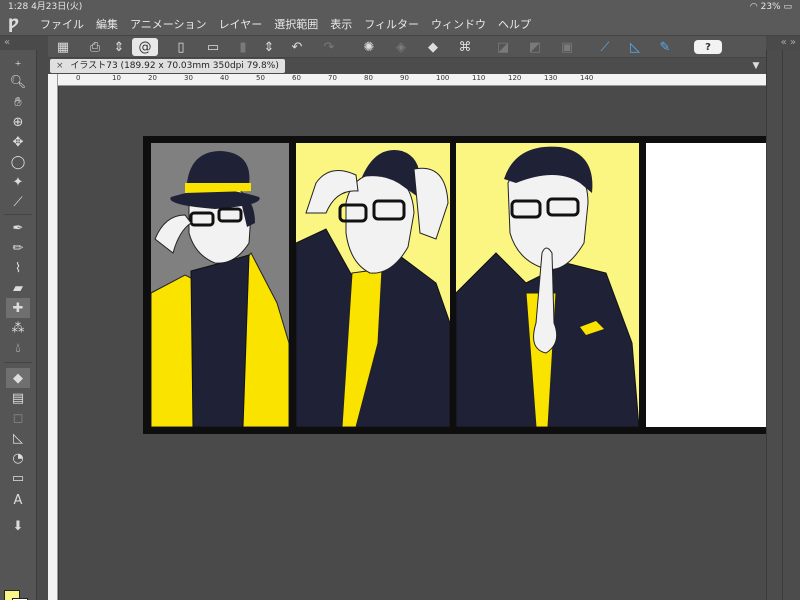  I want to click on pen-blue-icon: ⟋, so click(605, 47).